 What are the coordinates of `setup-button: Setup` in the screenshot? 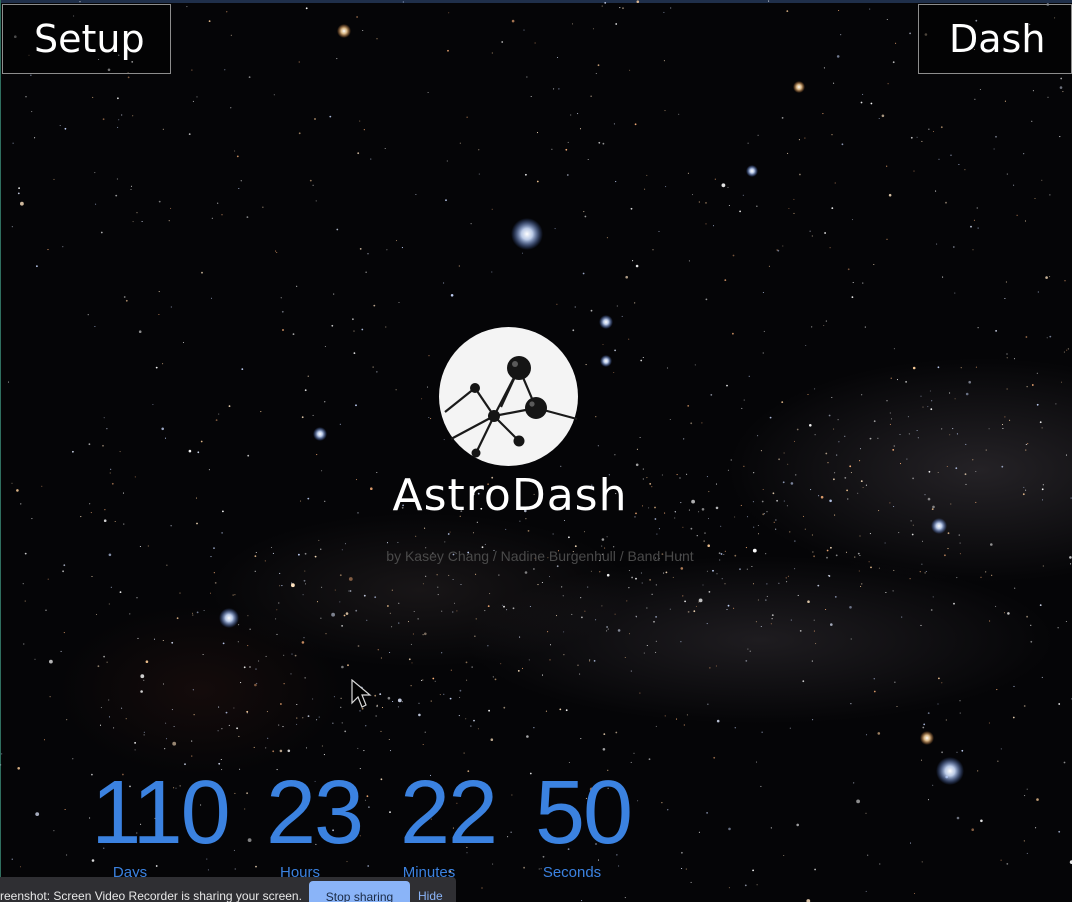 It's located at (86, 39).